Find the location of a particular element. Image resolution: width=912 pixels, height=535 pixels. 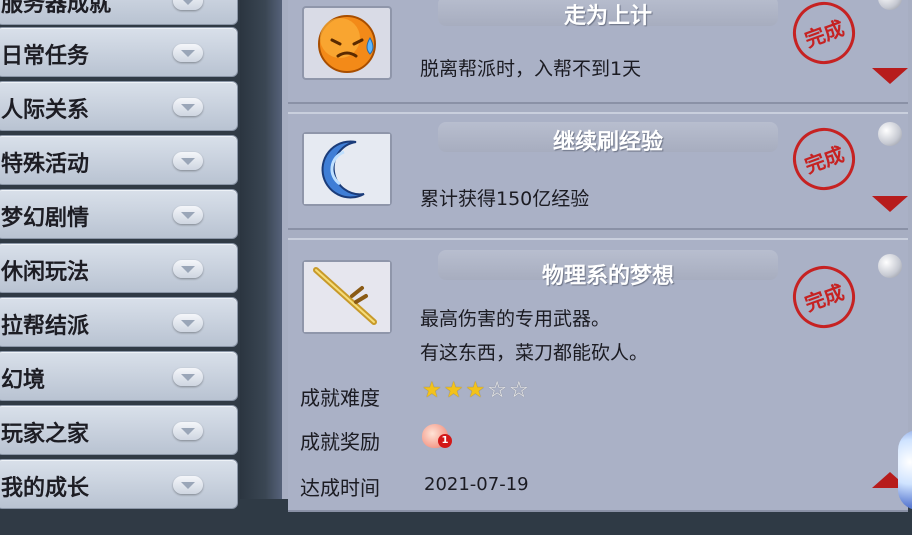

completion-date: 2021-07-19 is located at coordinates (476, 484).